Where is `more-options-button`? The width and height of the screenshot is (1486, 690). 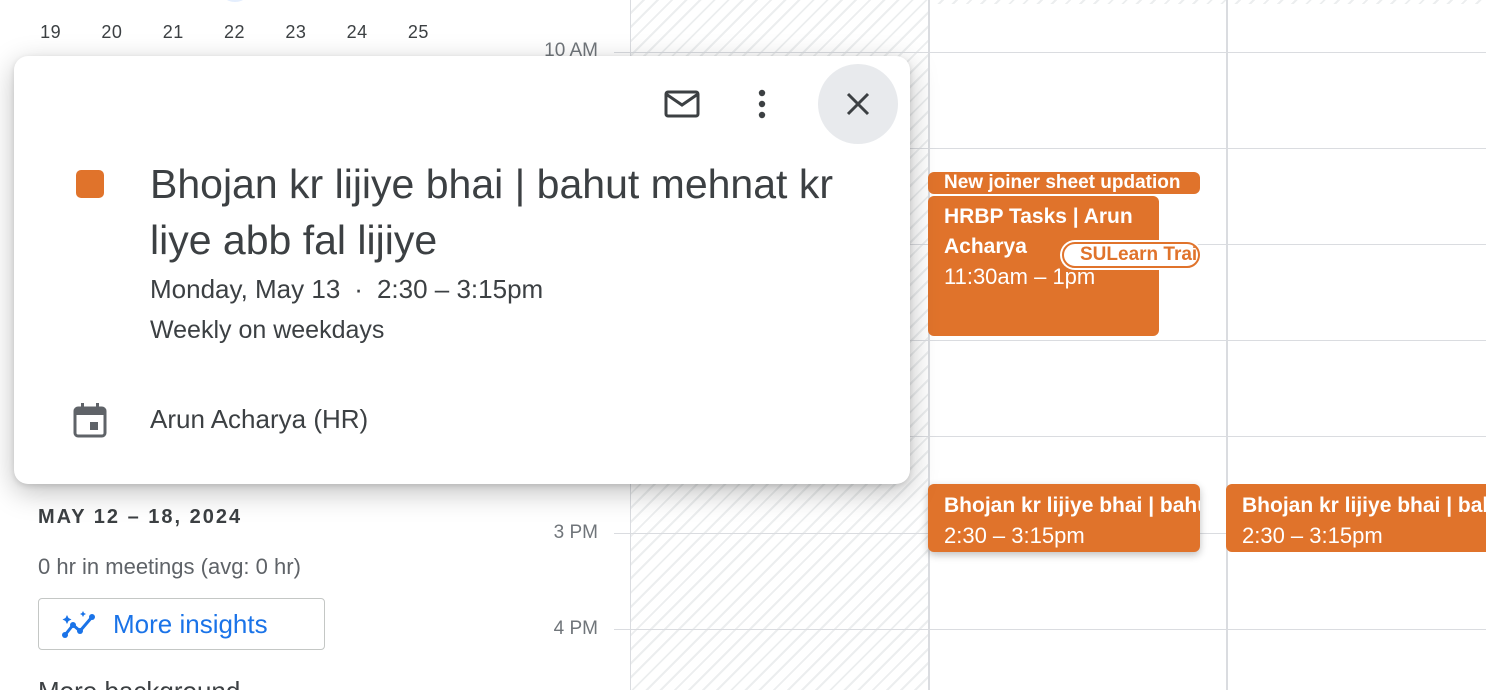
more-options-button is located at coordinates (762, 104).